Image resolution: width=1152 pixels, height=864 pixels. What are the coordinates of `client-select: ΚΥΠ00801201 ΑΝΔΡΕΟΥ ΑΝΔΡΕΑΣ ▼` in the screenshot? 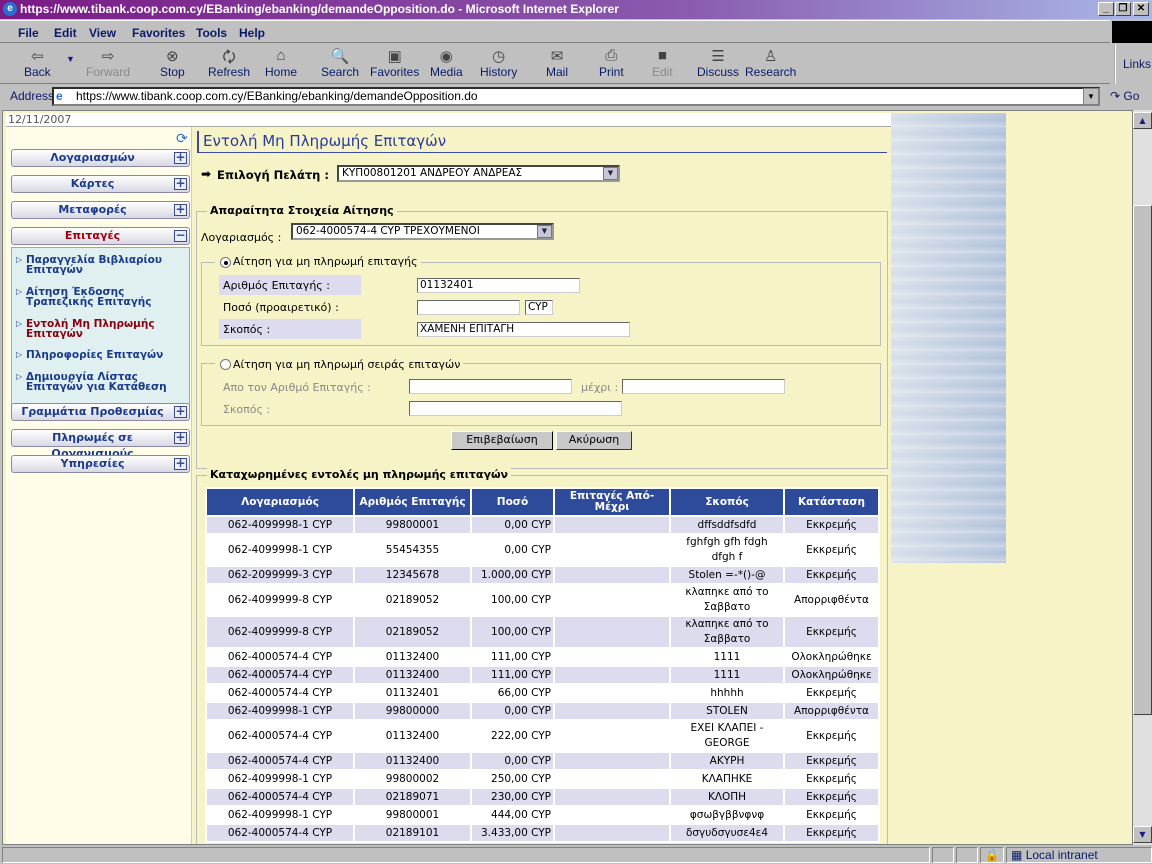 It's located at (478, 173).